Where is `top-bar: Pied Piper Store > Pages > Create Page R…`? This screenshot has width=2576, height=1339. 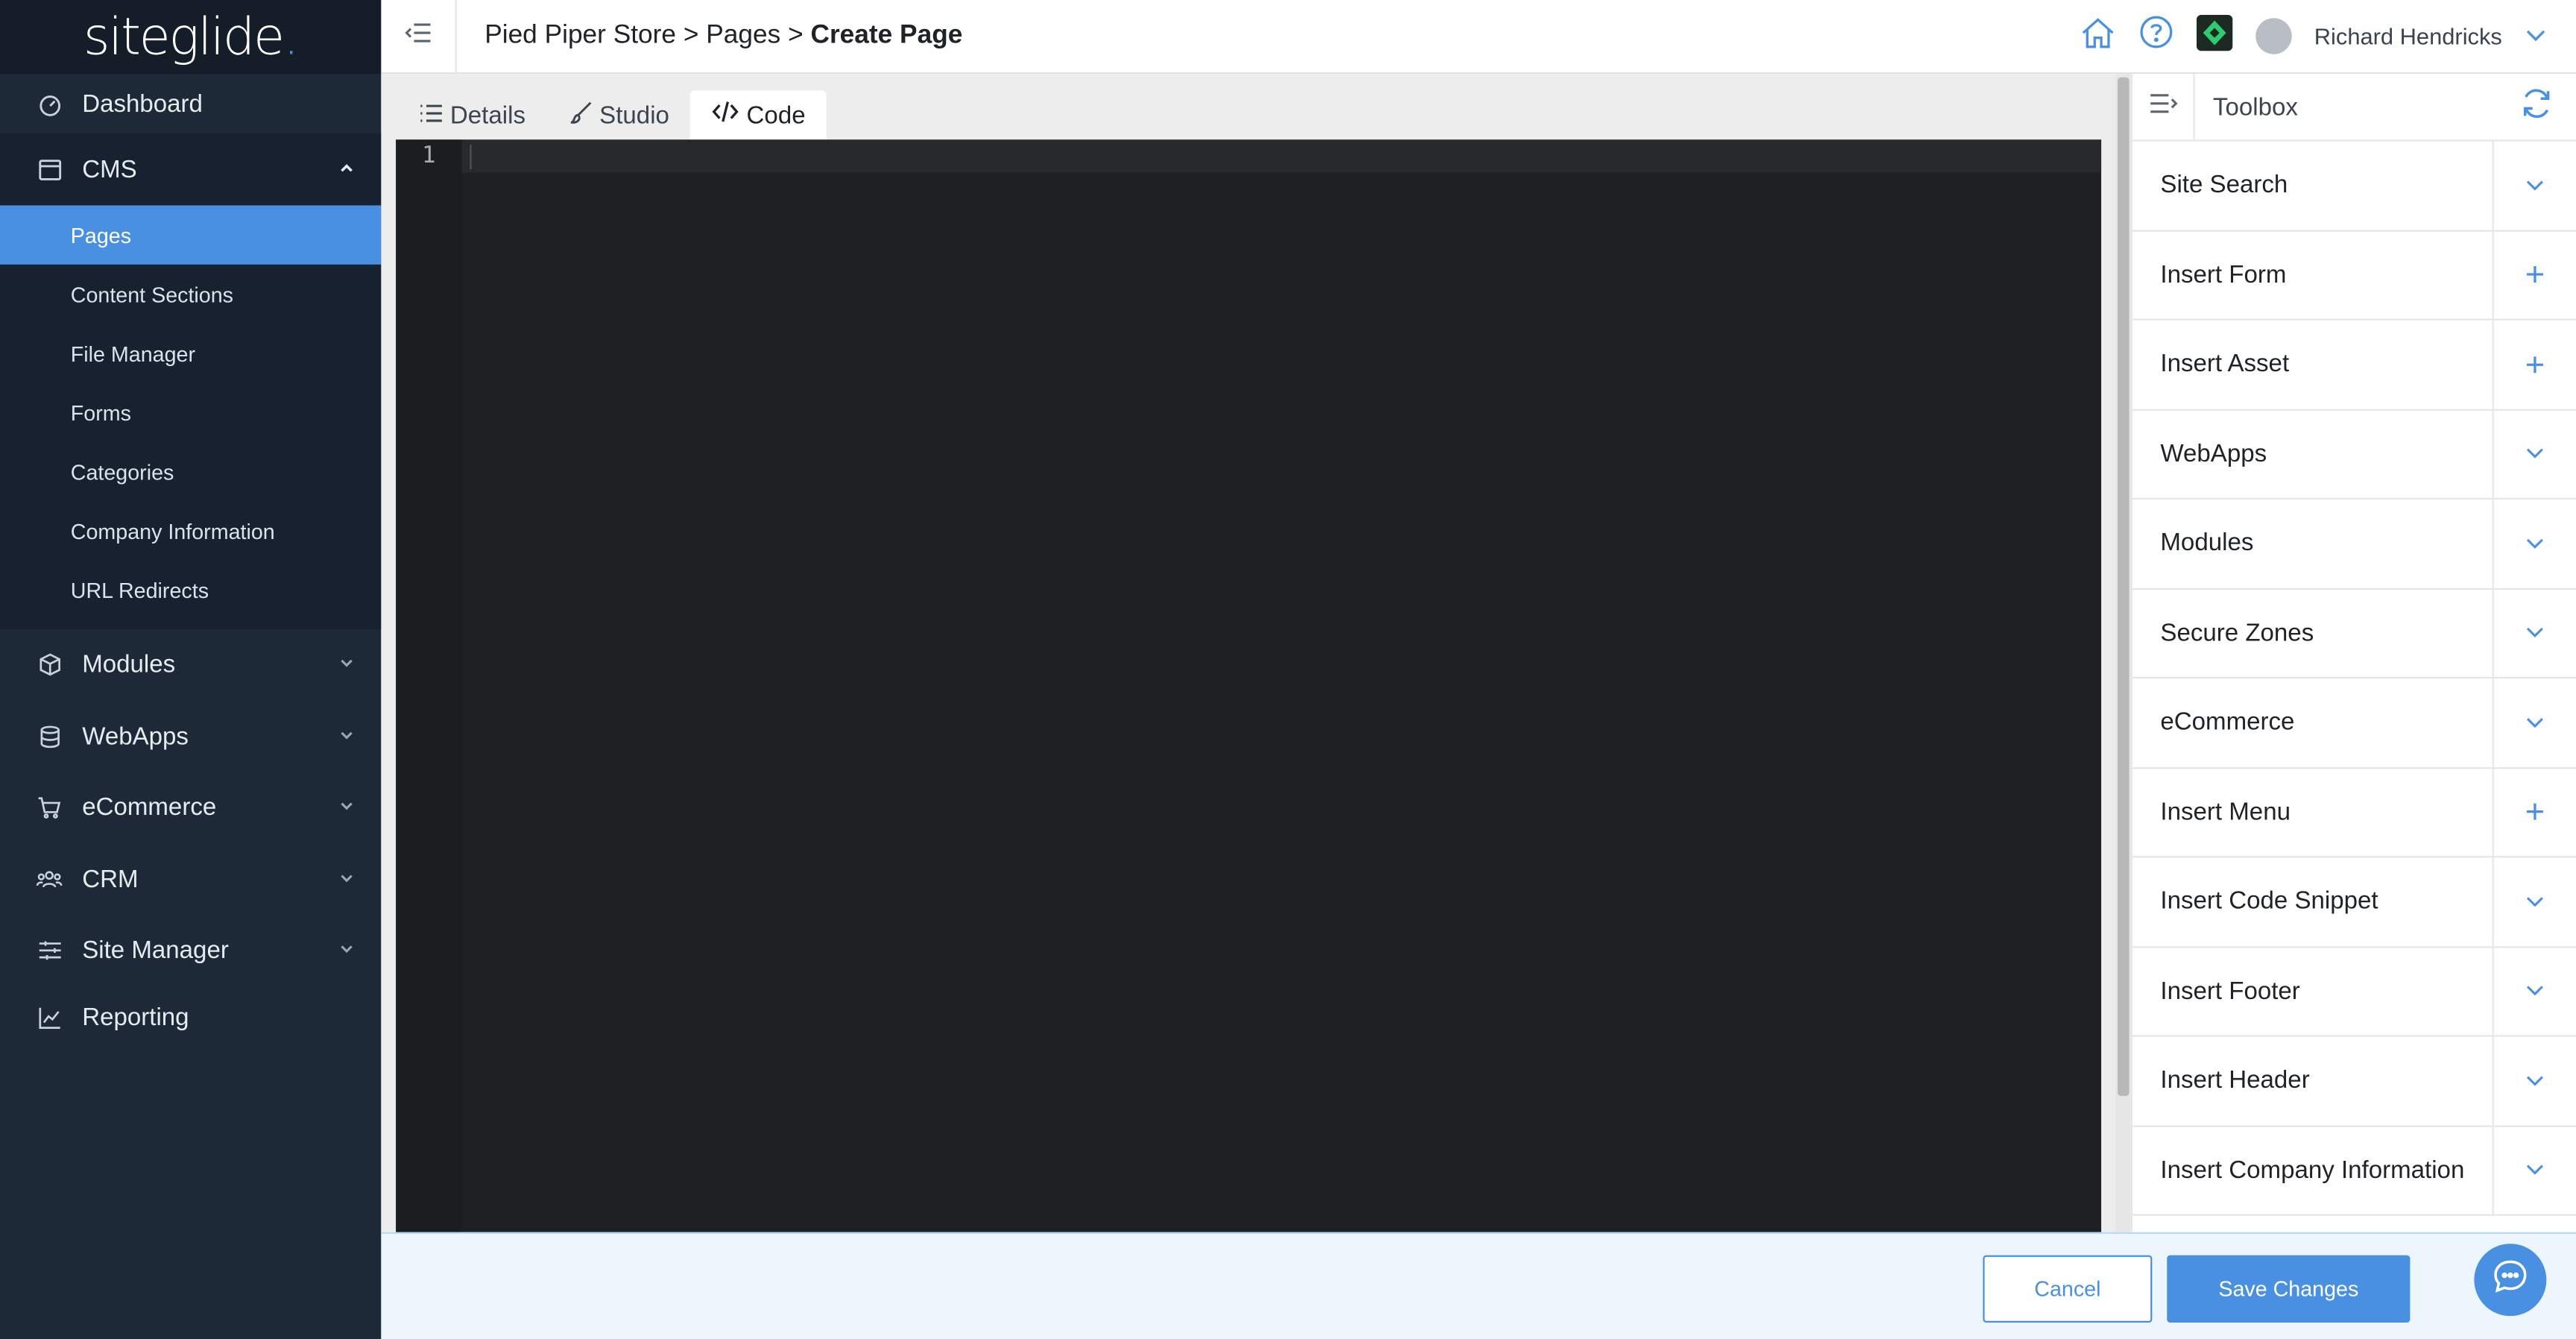 top-bar: Pied Piper Store > Pages > Create Page R… is located at coordinates (1478, 37).